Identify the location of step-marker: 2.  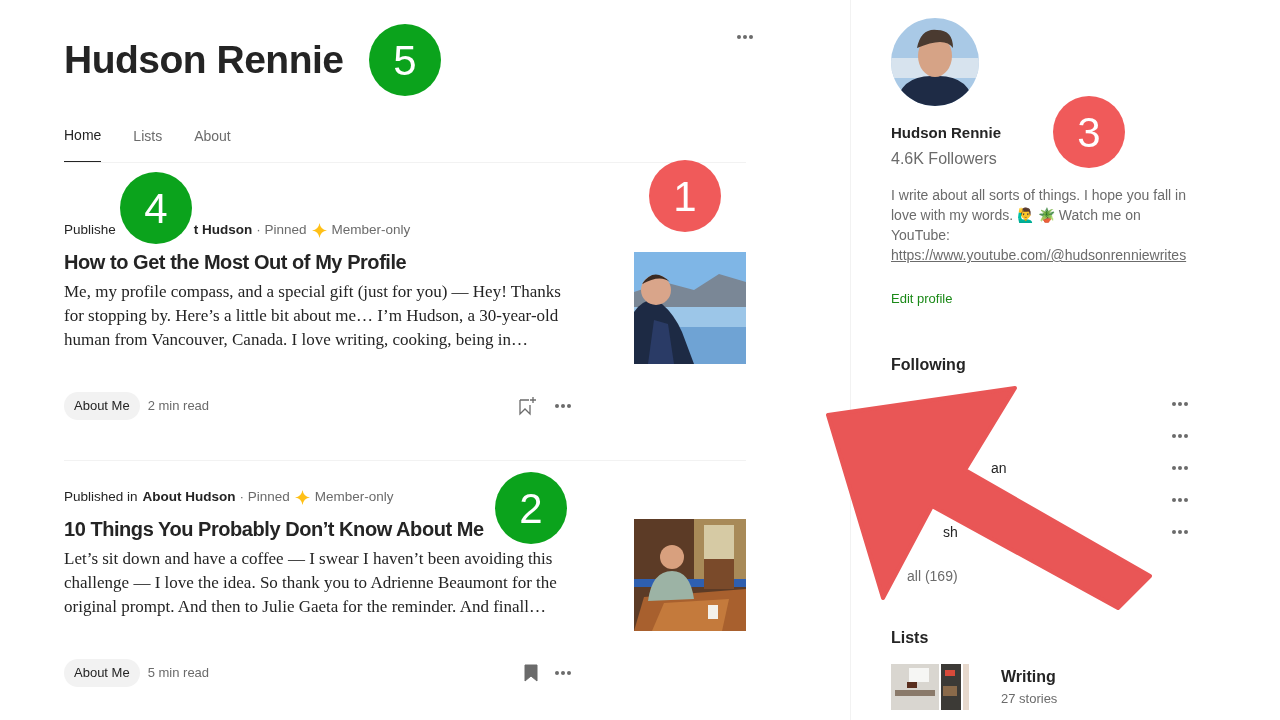
(531, 508).